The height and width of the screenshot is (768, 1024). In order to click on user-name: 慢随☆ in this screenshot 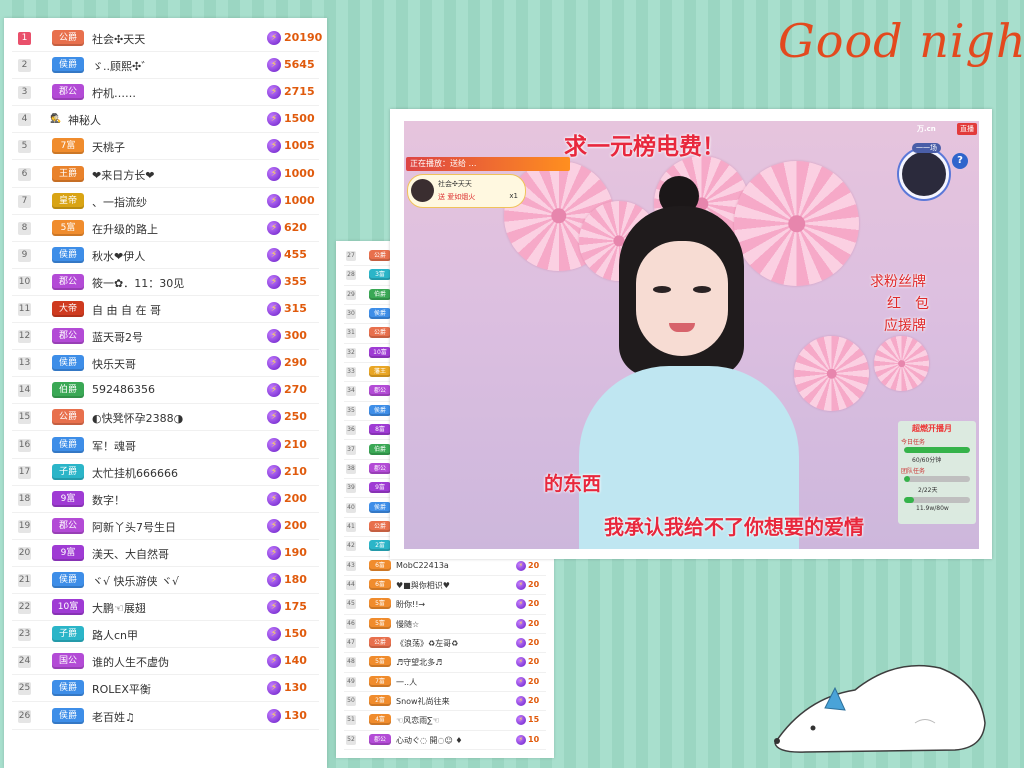, I will do `click(407, 624)`.